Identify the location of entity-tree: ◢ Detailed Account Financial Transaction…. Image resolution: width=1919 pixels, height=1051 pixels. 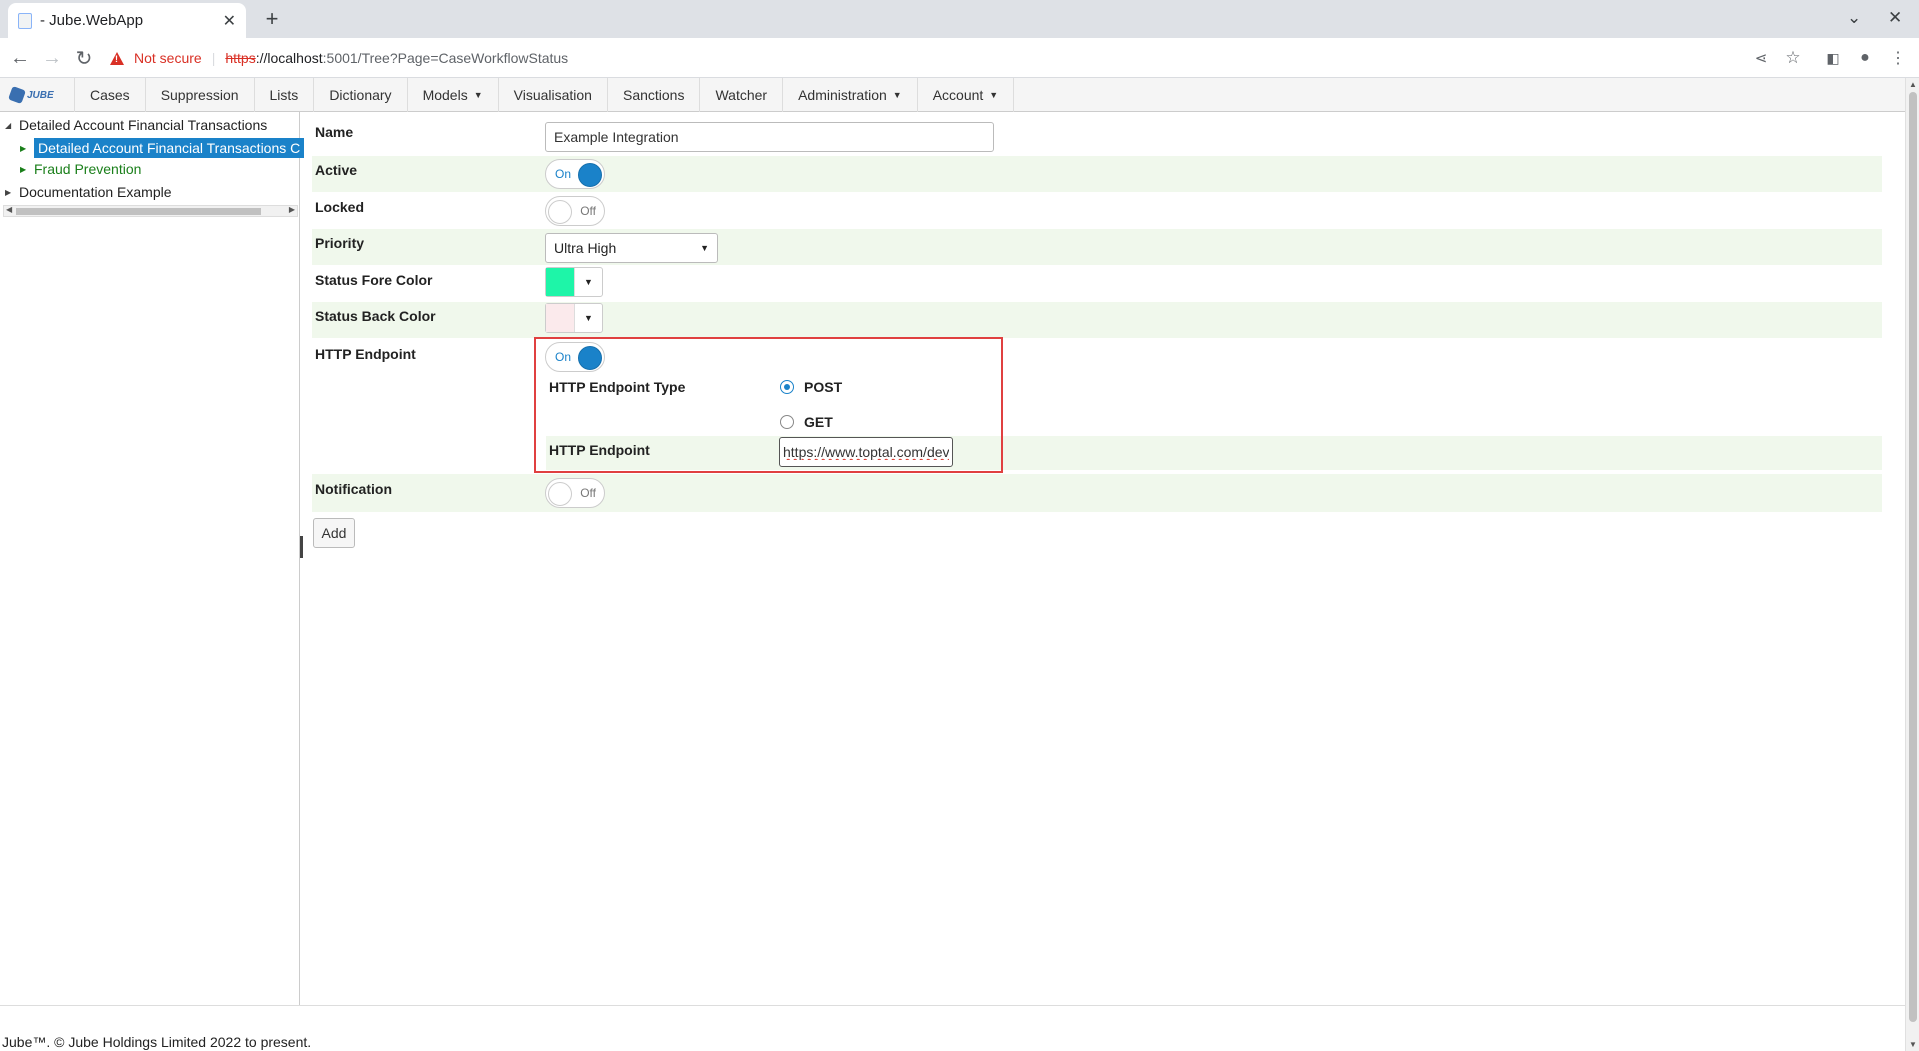
(152, 558).